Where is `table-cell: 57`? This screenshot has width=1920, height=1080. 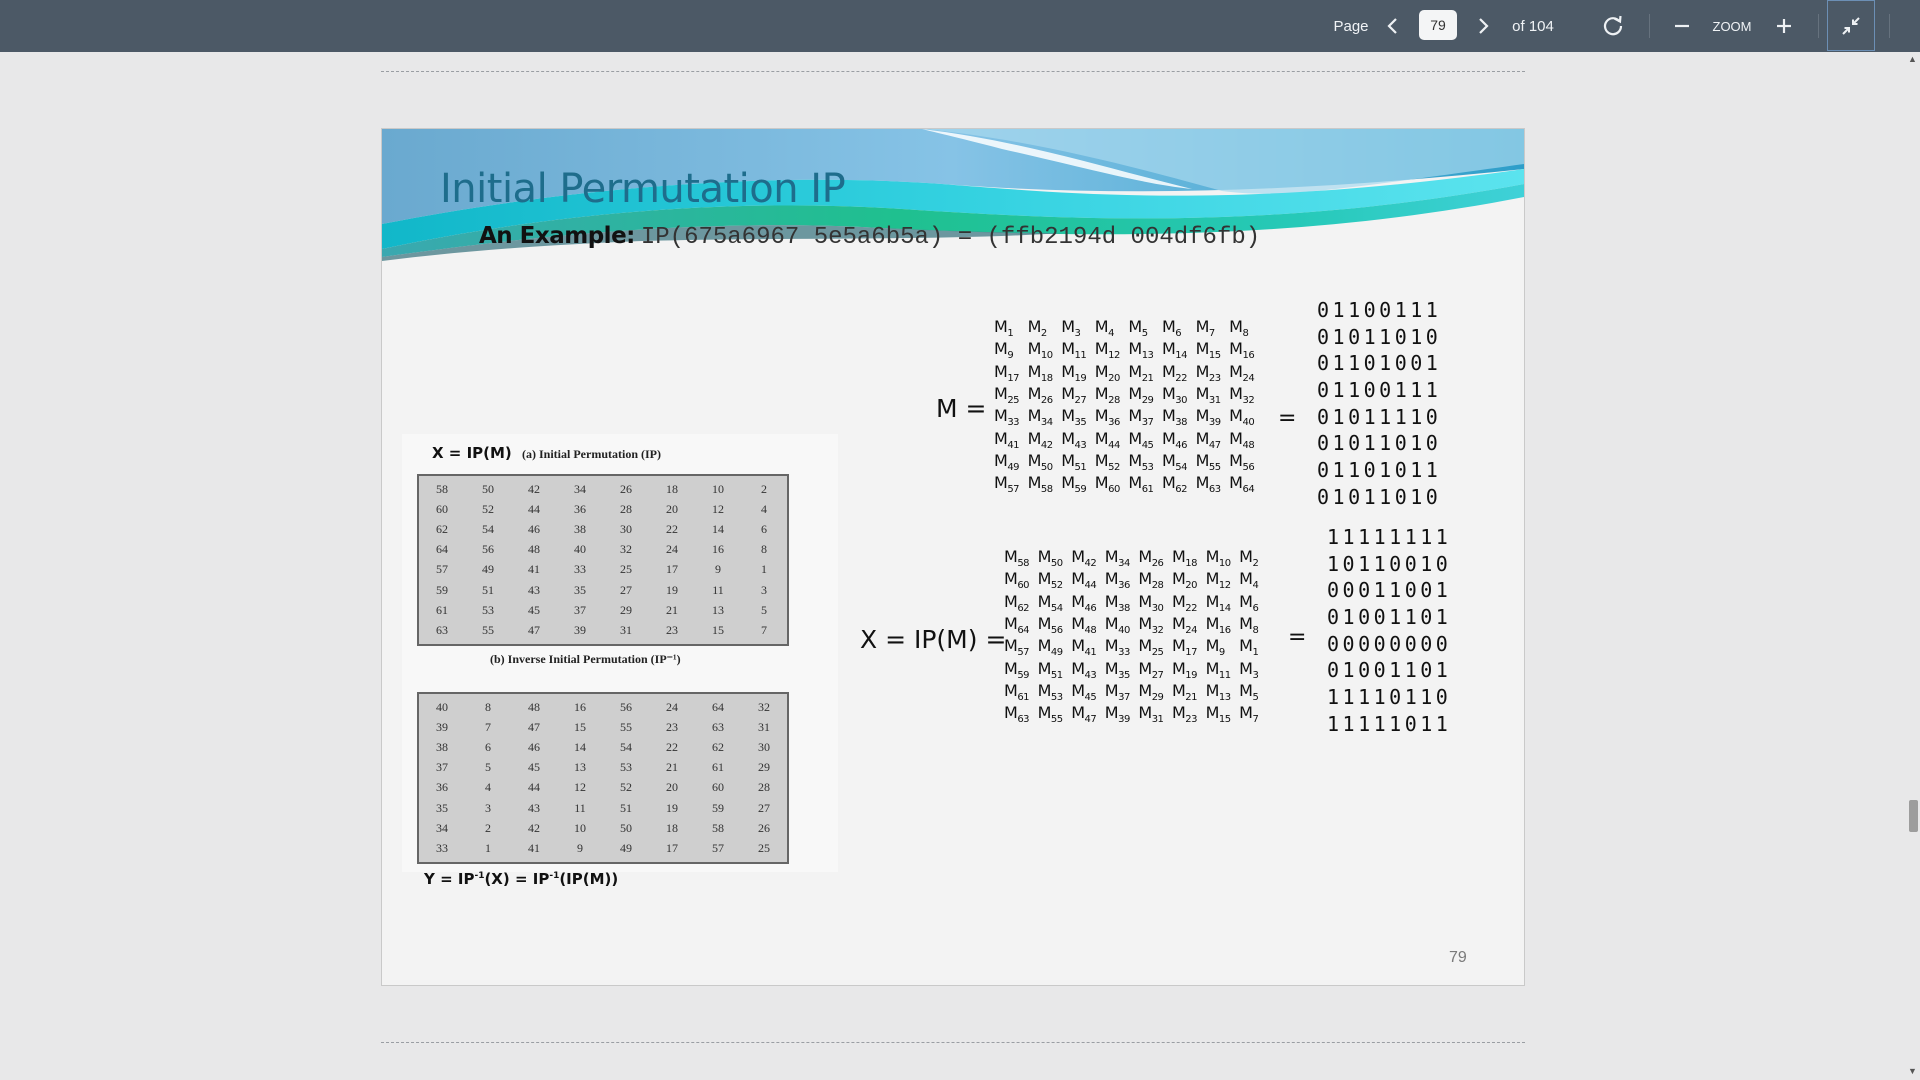 table-cell: 57 is located at coordinates (442, 569).